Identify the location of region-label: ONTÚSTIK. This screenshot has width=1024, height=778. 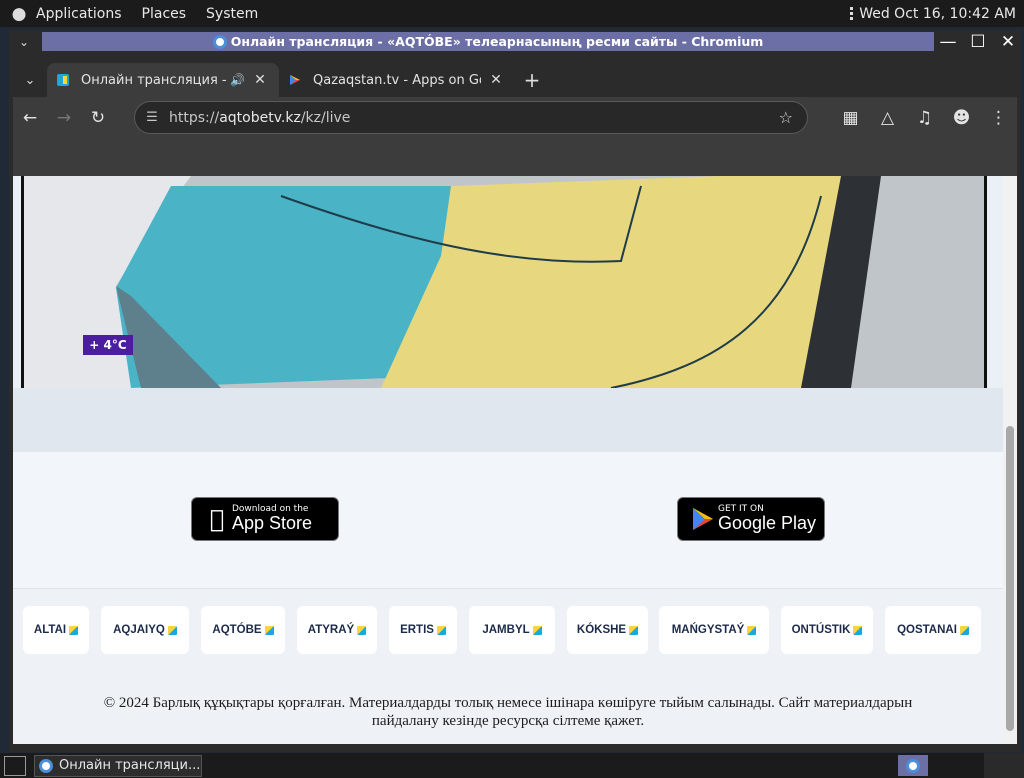
(821, 630).